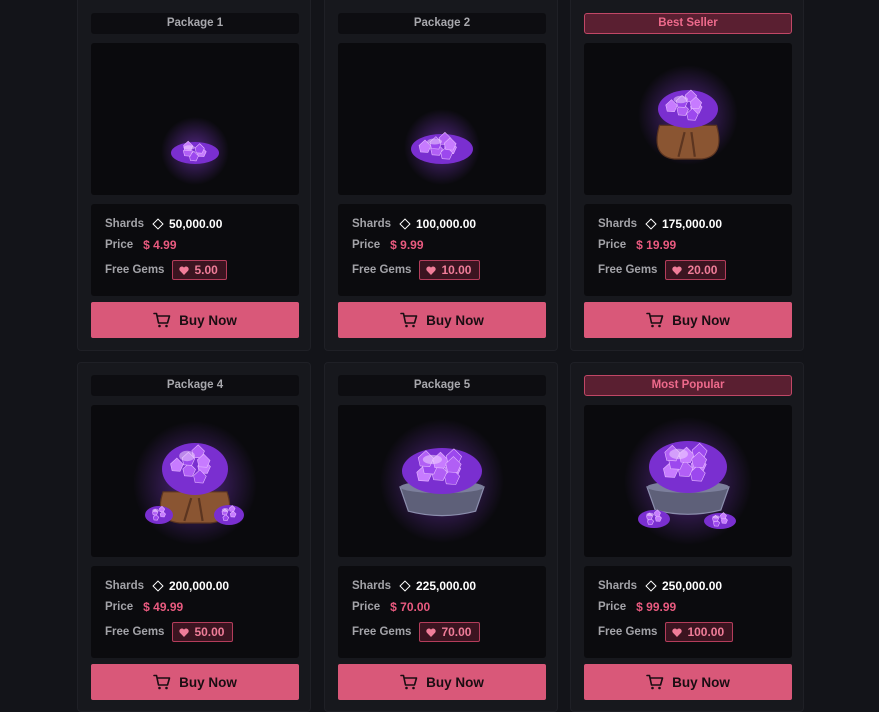  Describe the element at coordinates (442, 23) in the screenshot. I see `package-badge: Package 2` at that location.